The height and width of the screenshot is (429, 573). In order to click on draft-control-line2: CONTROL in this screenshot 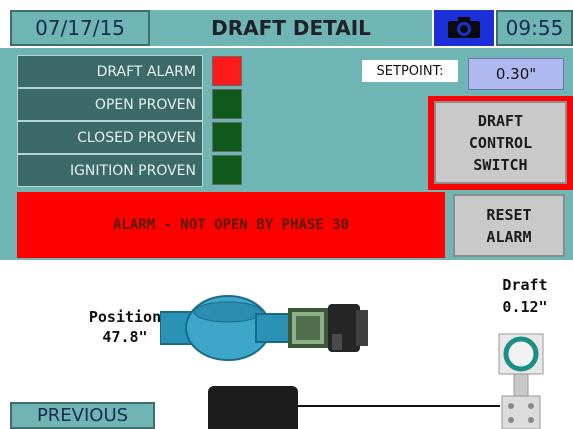, I will do `click(500, 142)`.